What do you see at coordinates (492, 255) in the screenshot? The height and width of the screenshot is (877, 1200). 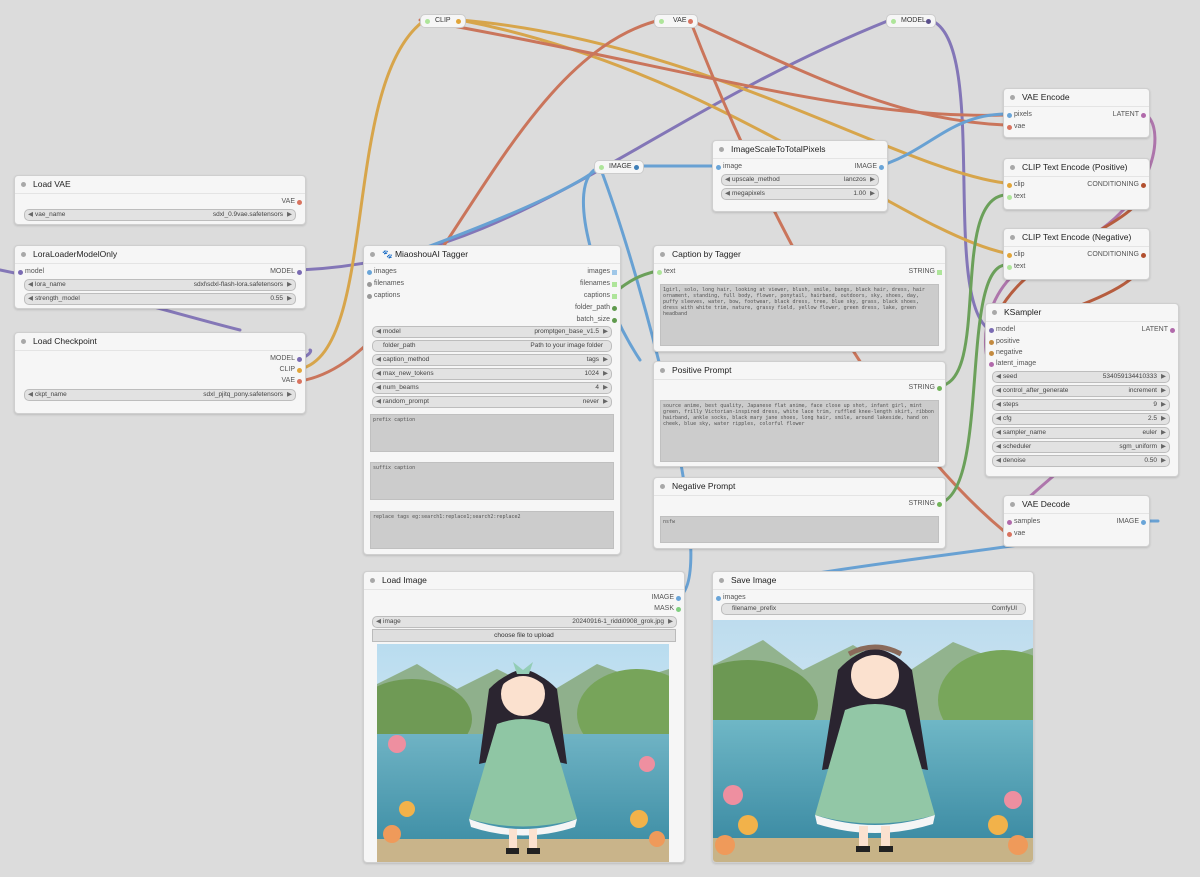 I see `node-title: 🐾 MiaoshouAI Tagger` at bounding box center [492, 255].